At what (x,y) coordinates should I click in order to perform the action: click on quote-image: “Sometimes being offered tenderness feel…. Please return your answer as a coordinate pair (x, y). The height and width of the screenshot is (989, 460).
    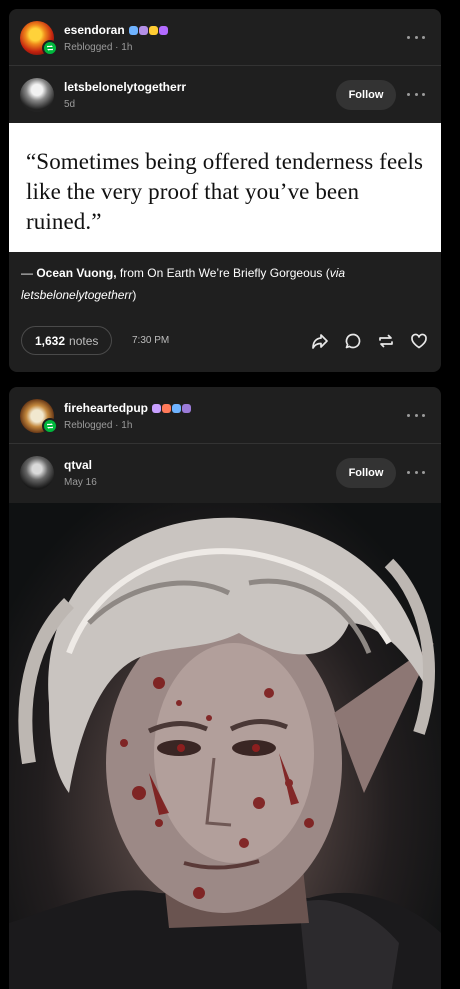
    Looking at the image, I should click on (225, 187).